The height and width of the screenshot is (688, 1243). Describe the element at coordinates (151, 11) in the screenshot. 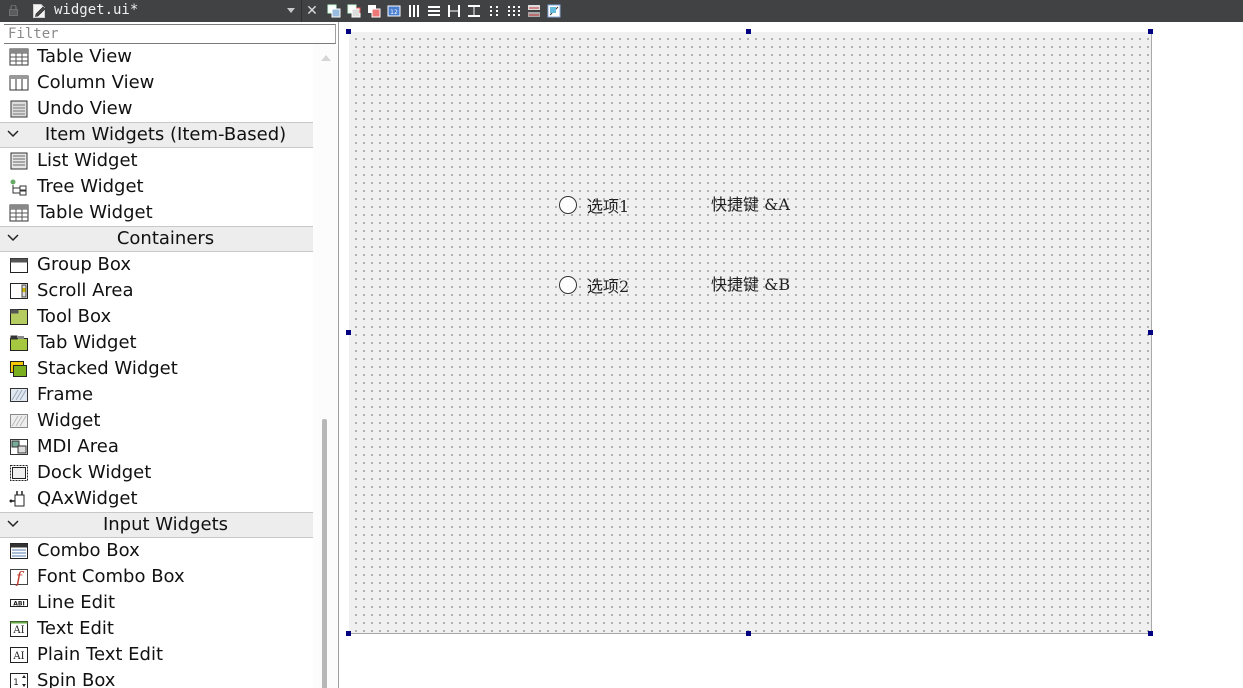

I see `file-tab: widget.ui*` at that location.